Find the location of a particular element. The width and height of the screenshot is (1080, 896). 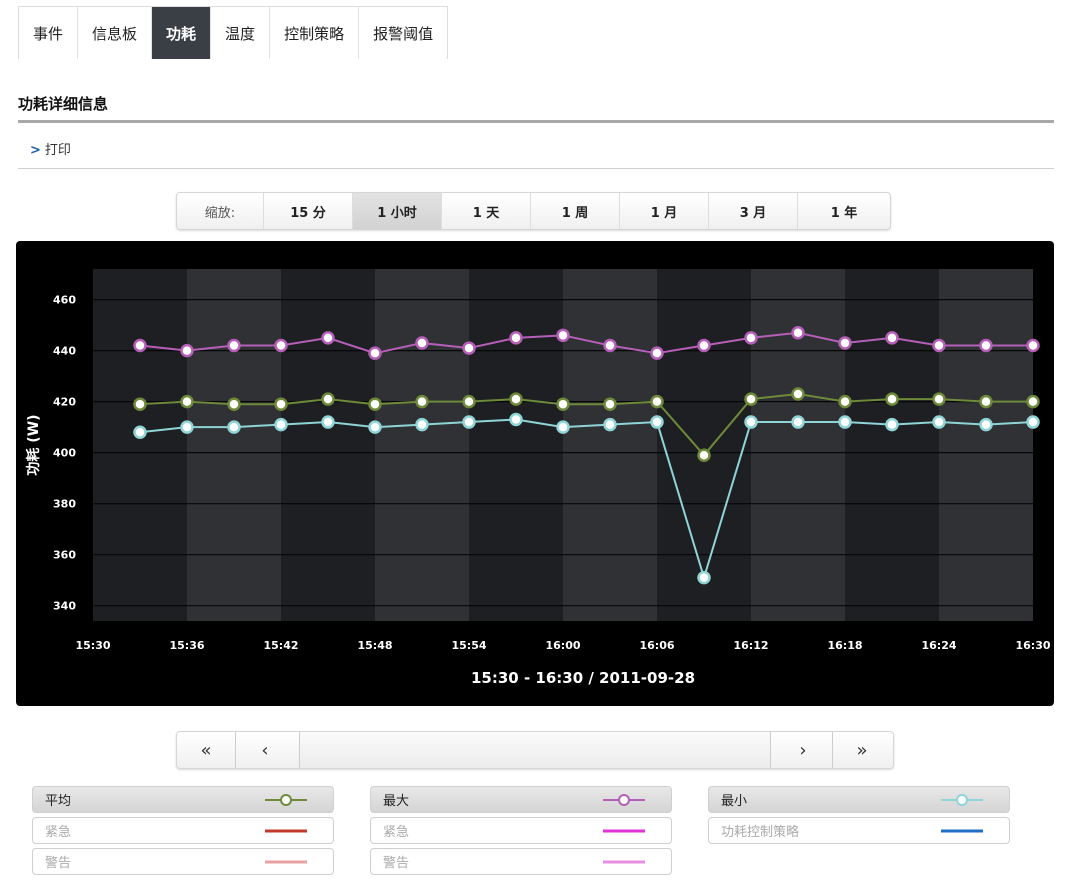

y-tick-label: 460 is located at coordinates (64, 300).